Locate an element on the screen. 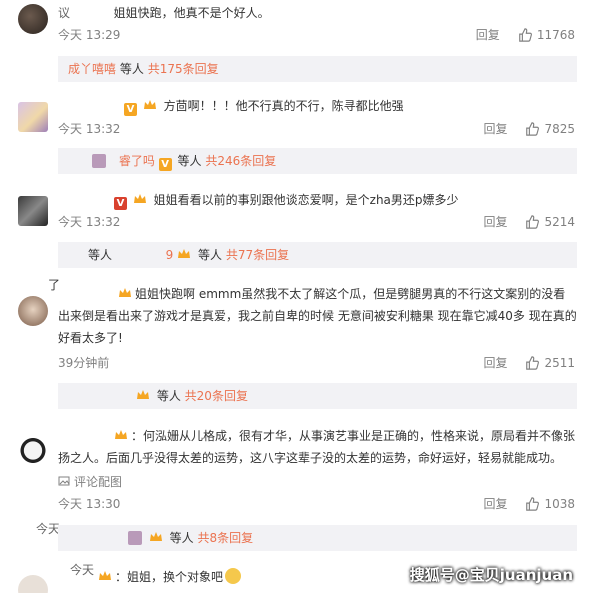 Image resolution: width=593 pixels, height=593 pixels. comment-text: 姐姐看看以前的事别跟他谈恋爱啊，是个zha男还p嫖多少 is located at coordinates (306, 200).